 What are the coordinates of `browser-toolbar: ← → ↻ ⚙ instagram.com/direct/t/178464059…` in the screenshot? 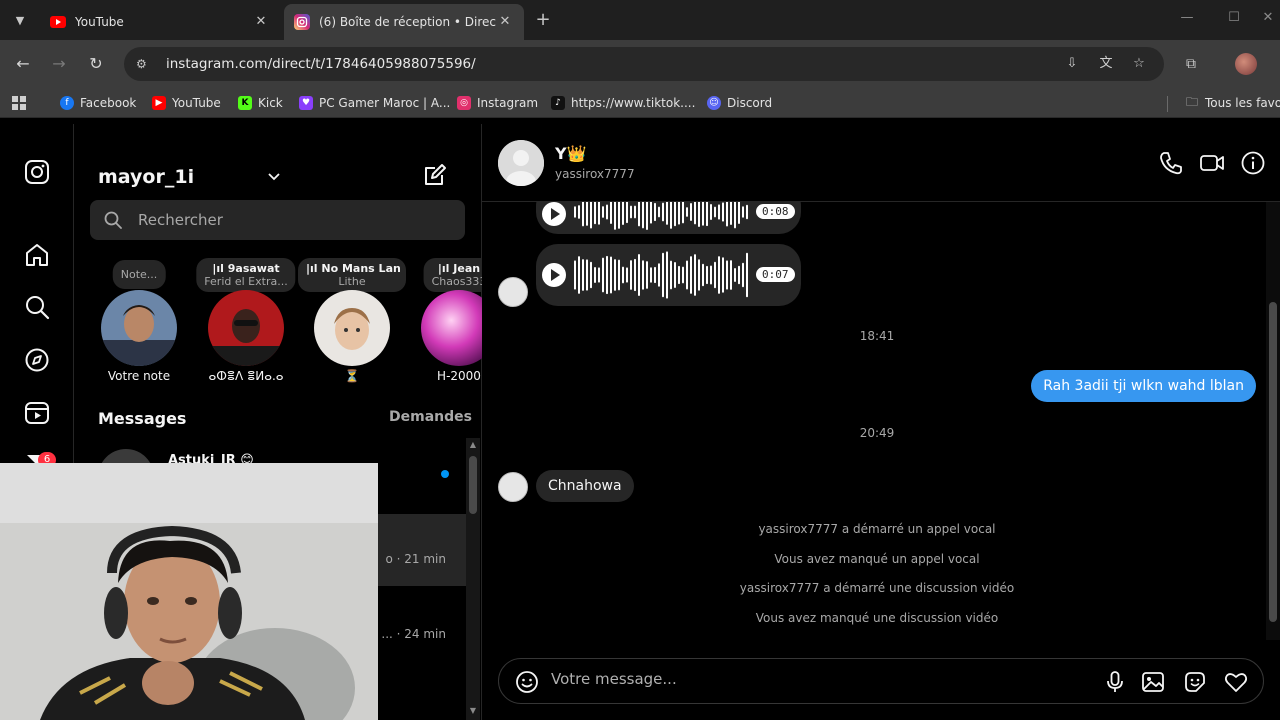 It's located at (640, 64).